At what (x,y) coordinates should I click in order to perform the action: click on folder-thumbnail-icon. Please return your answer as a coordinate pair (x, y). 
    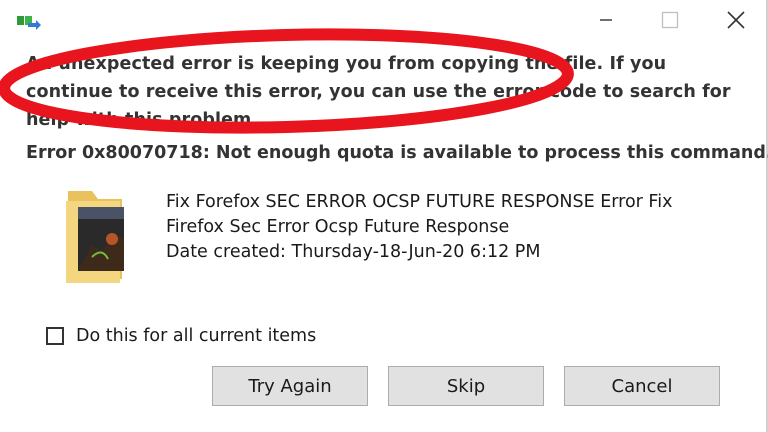
    Looking at the image, I should click on (95, 237).